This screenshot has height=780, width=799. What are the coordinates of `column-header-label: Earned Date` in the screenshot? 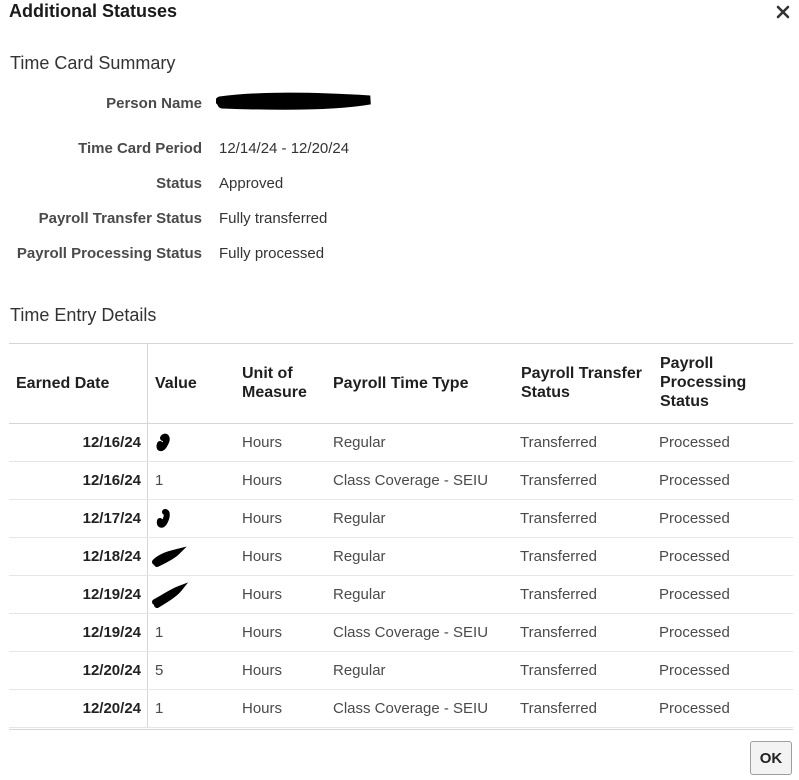 It's located at (63, 383).